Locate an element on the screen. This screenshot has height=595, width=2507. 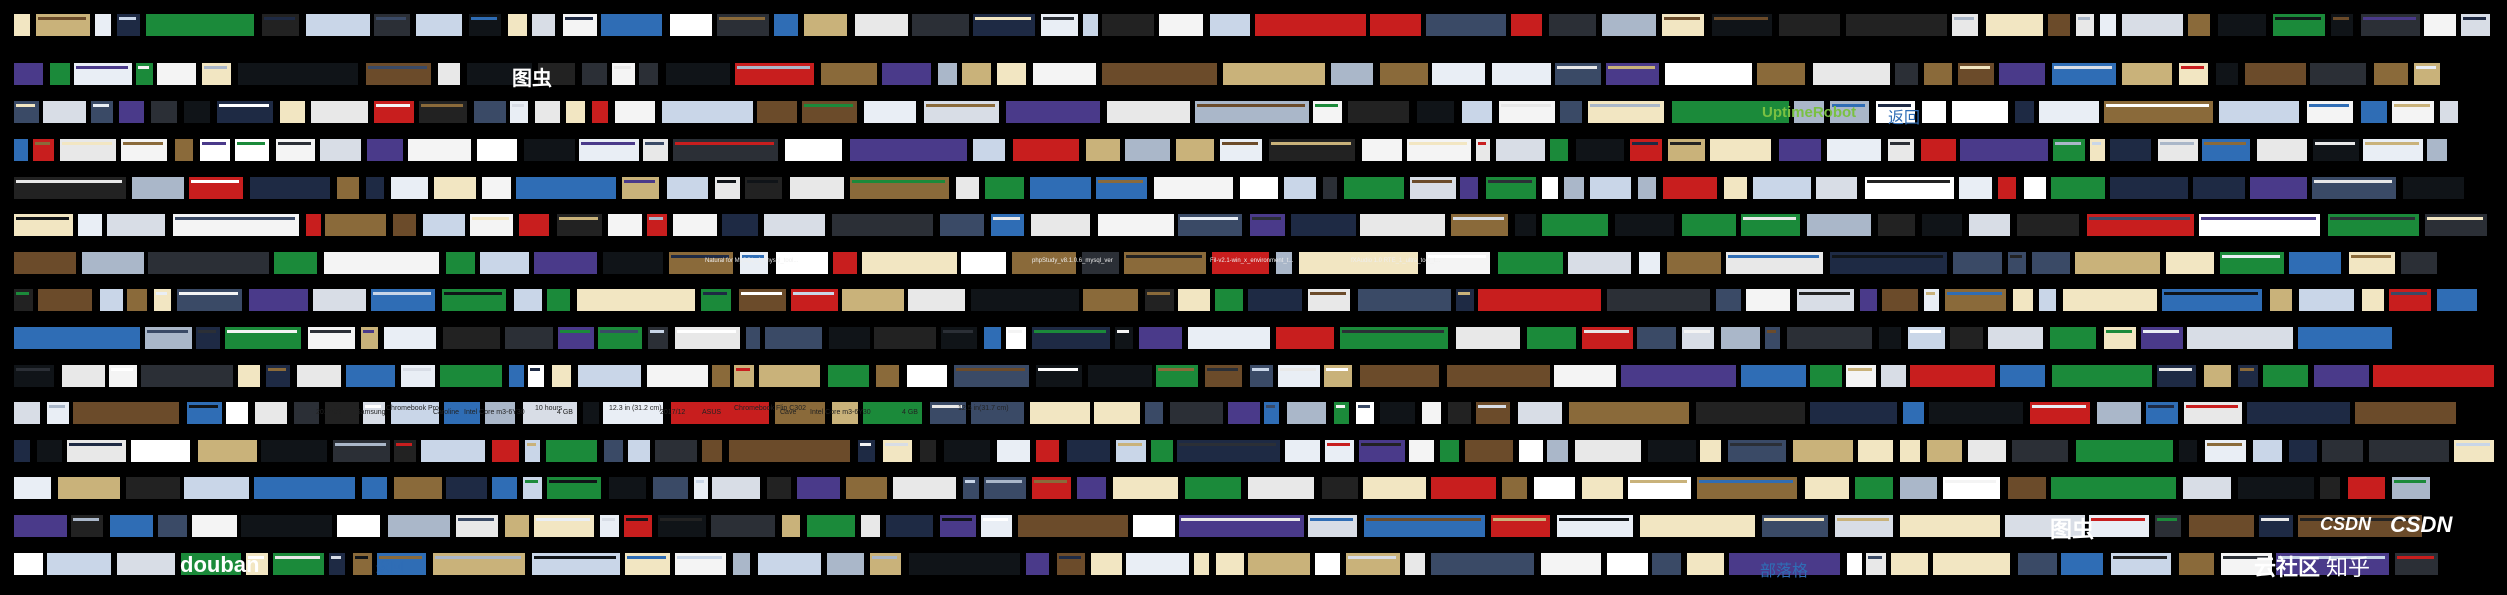
tuchong-logo-1: 图虫 is located at coordinates (532, 79).